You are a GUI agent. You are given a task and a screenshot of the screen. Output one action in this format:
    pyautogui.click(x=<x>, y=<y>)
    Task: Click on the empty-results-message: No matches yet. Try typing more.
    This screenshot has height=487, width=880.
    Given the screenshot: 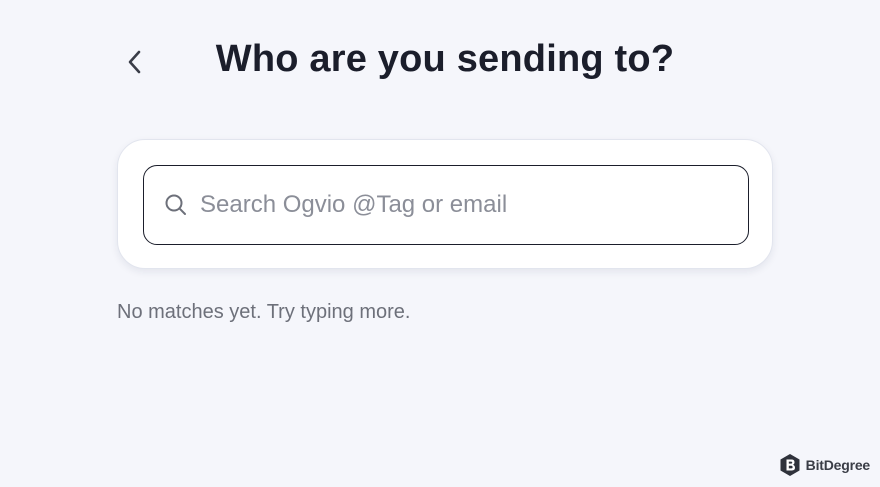 What is the action you would take?
    pyautogui.click(x=264, y=312)
    